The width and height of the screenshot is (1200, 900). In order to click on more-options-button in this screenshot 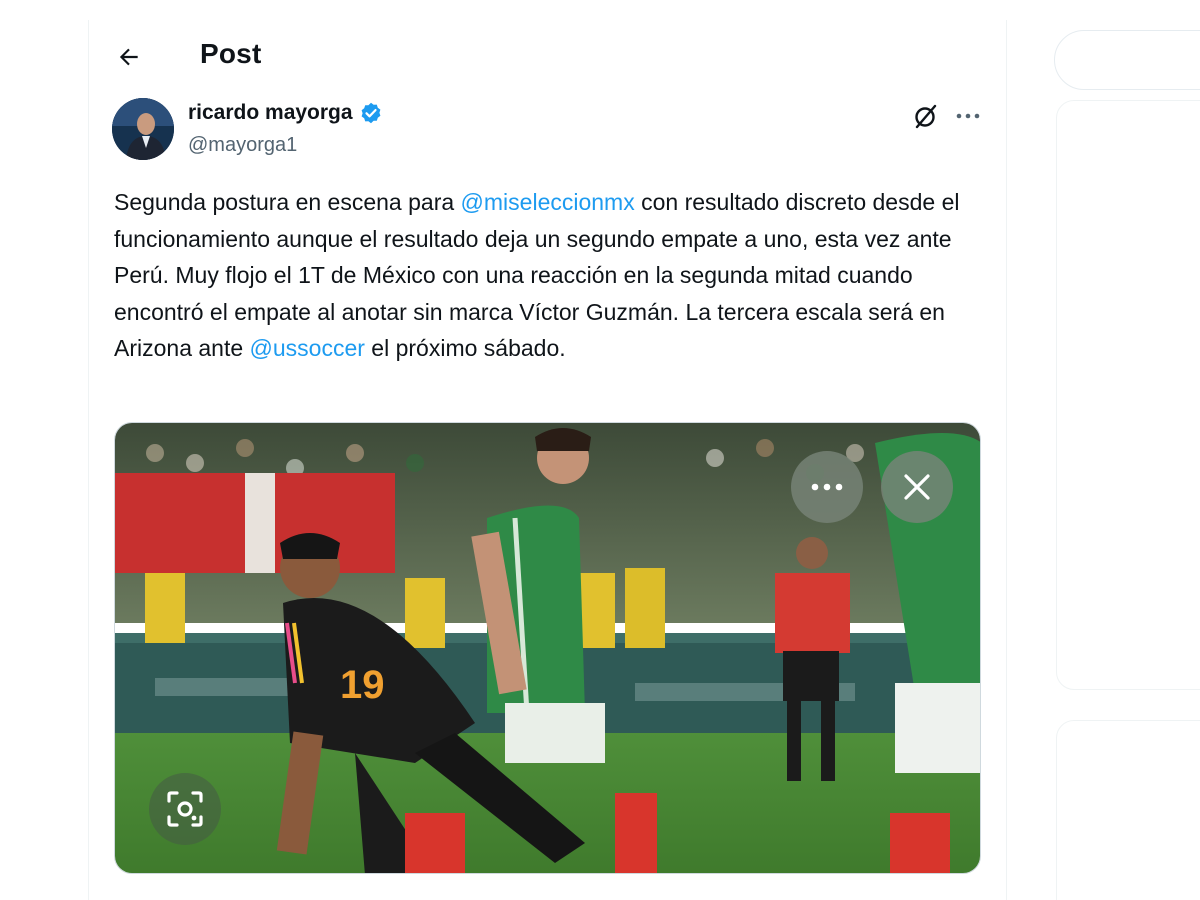, I will do `click(968, 116)`.